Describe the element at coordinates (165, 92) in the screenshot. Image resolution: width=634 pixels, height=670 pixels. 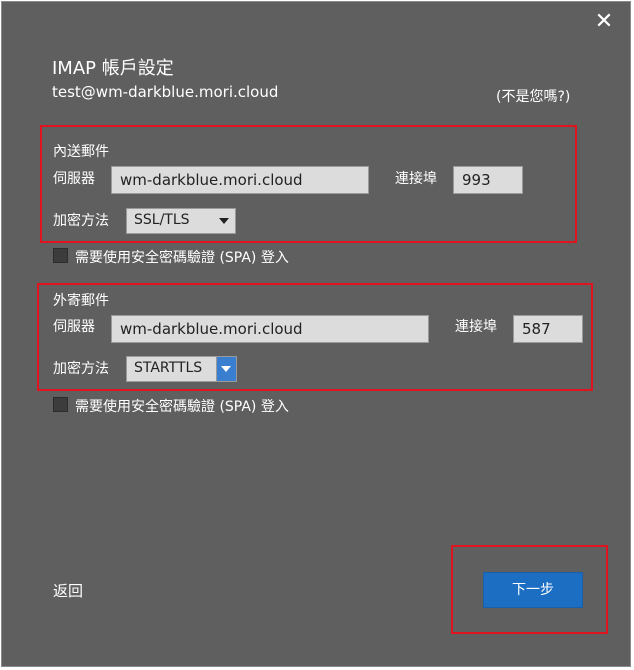
I see `account-email: test@wm-darkblue.mori.cloud` at that location.